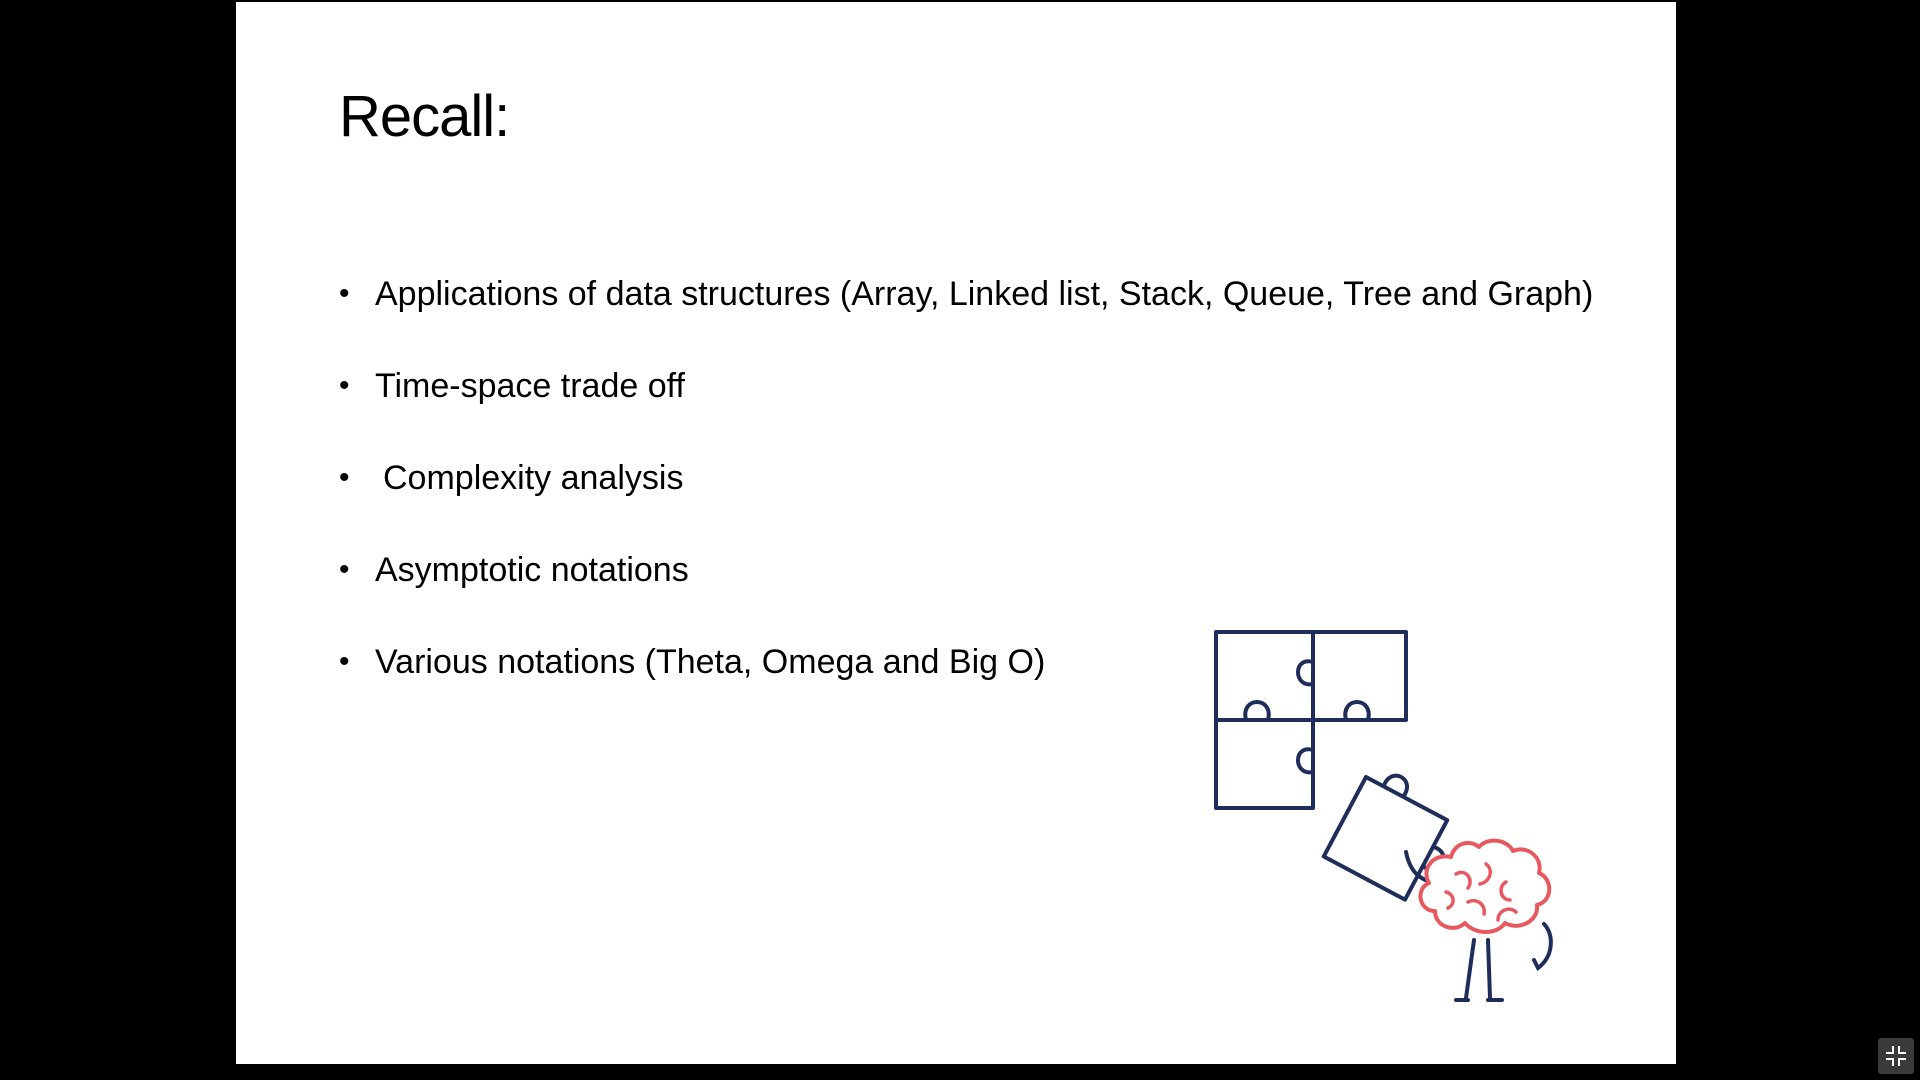 The width and height of the screenshot is (1920, 1080). Describe the element at coordinates (1383, 816) in the screenshot. I see `puzzle-brain-illustration` at that location.